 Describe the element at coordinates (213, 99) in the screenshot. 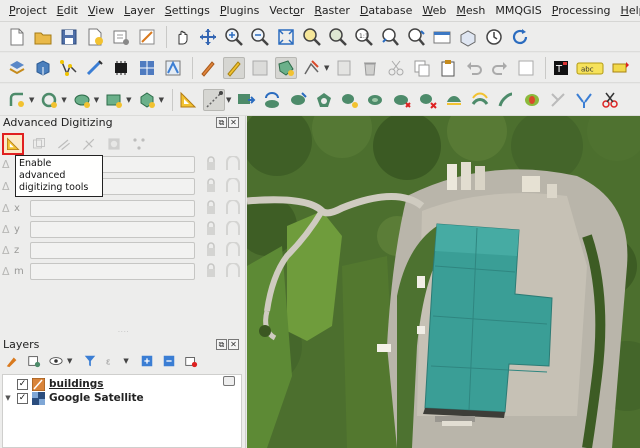

I see `snapping-tool-icon` at that location.